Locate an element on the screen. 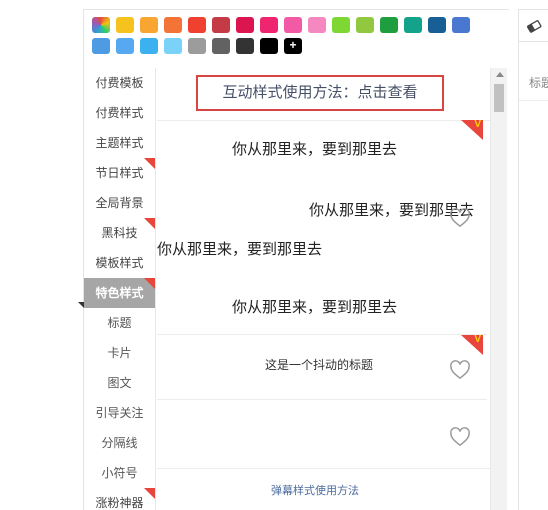  sidebar-item-label: 图文 is located at coordinates (119, 383).